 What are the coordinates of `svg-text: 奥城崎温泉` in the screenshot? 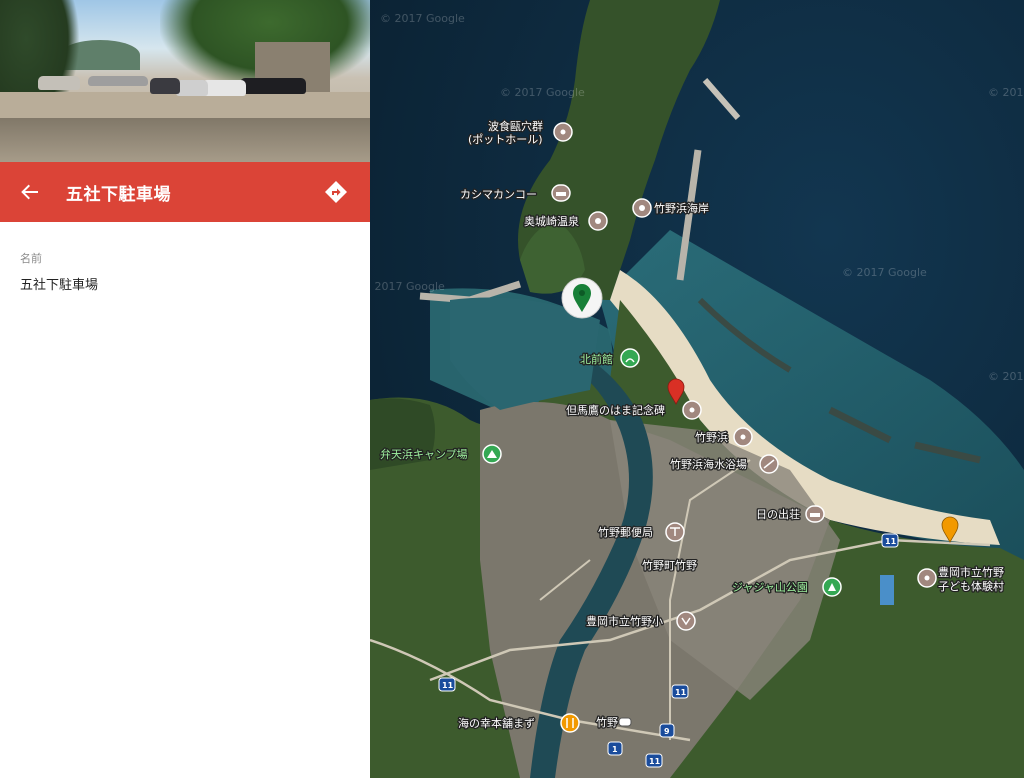 It's located at (551, 221).